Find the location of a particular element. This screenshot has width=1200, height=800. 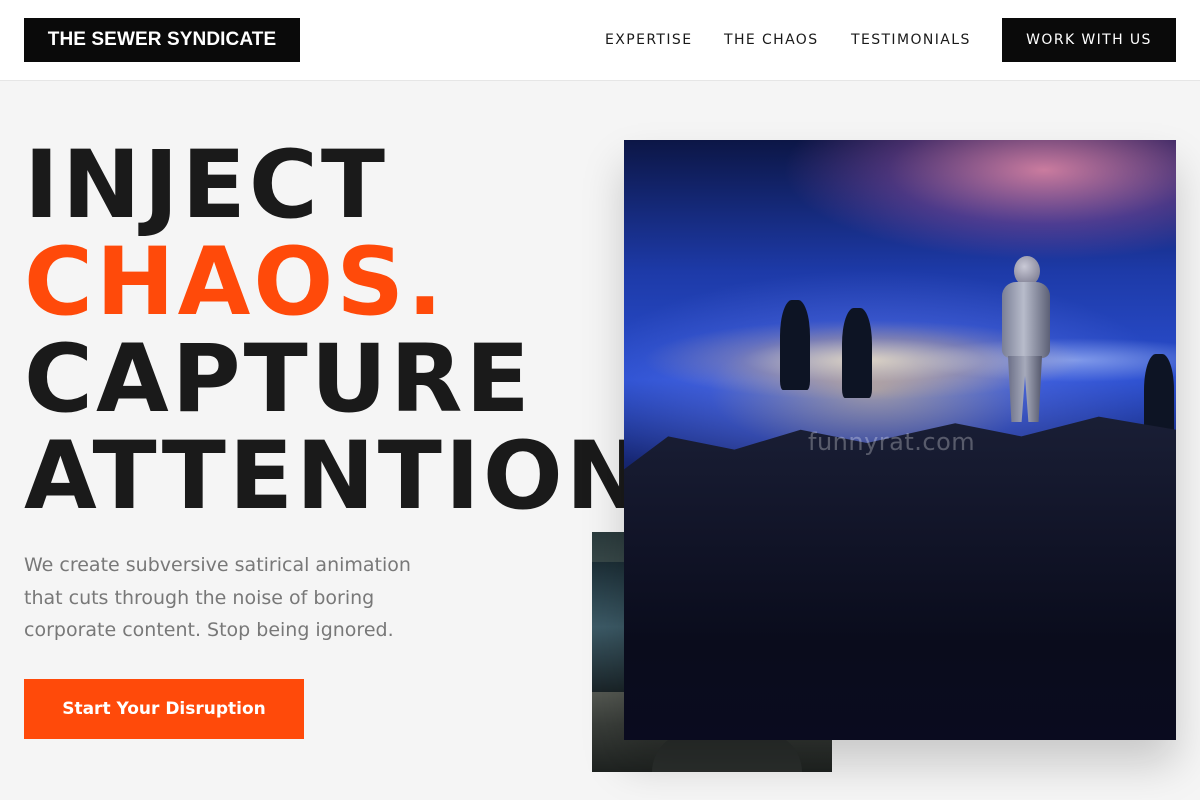

nav-link-the-chaos: THE CHAOS is located at coordinates (771, 40).